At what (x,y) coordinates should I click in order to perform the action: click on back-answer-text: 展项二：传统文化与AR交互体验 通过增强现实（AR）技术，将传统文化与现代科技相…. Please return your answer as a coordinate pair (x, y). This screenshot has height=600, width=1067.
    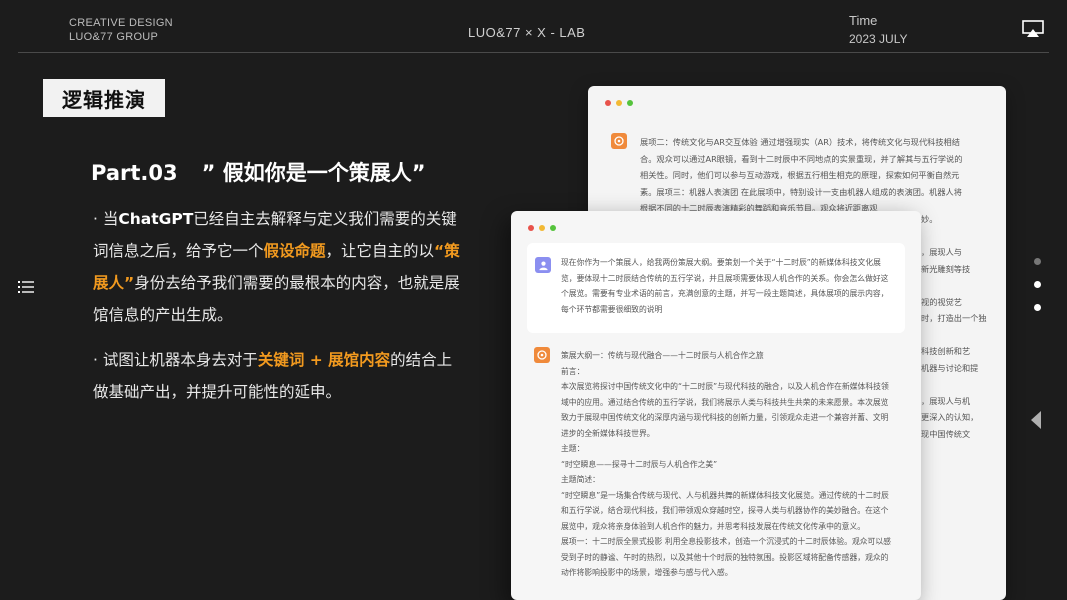
    Looking at the image, I should click on (801, 175).